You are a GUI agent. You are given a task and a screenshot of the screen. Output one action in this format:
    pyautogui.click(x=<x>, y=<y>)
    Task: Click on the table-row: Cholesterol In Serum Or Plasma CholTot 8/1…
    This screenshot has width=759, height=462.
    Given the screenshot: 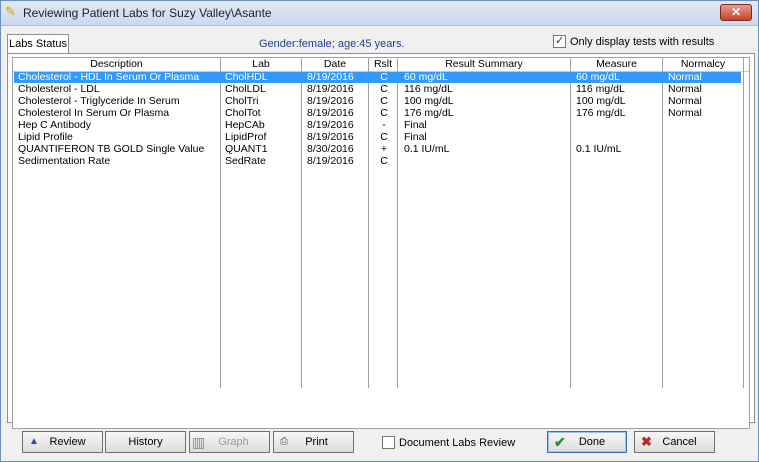 What is the action you would take?
    pyautogui.click(x=377, y=113)
    